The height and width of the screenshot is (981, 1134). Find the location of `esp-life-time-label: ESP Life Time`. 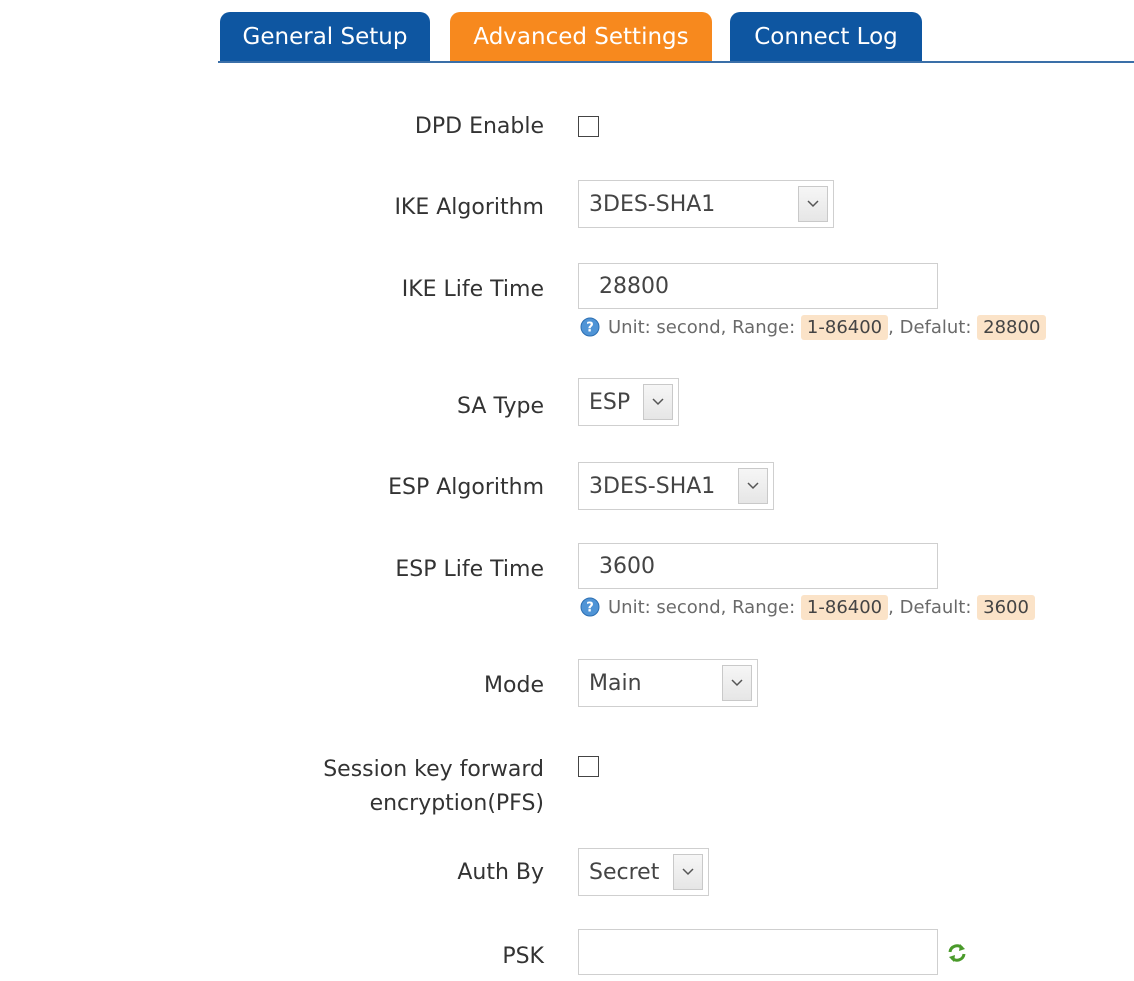

esp-life-time-label: ESP Life Time is located at coordinates (469, 569).